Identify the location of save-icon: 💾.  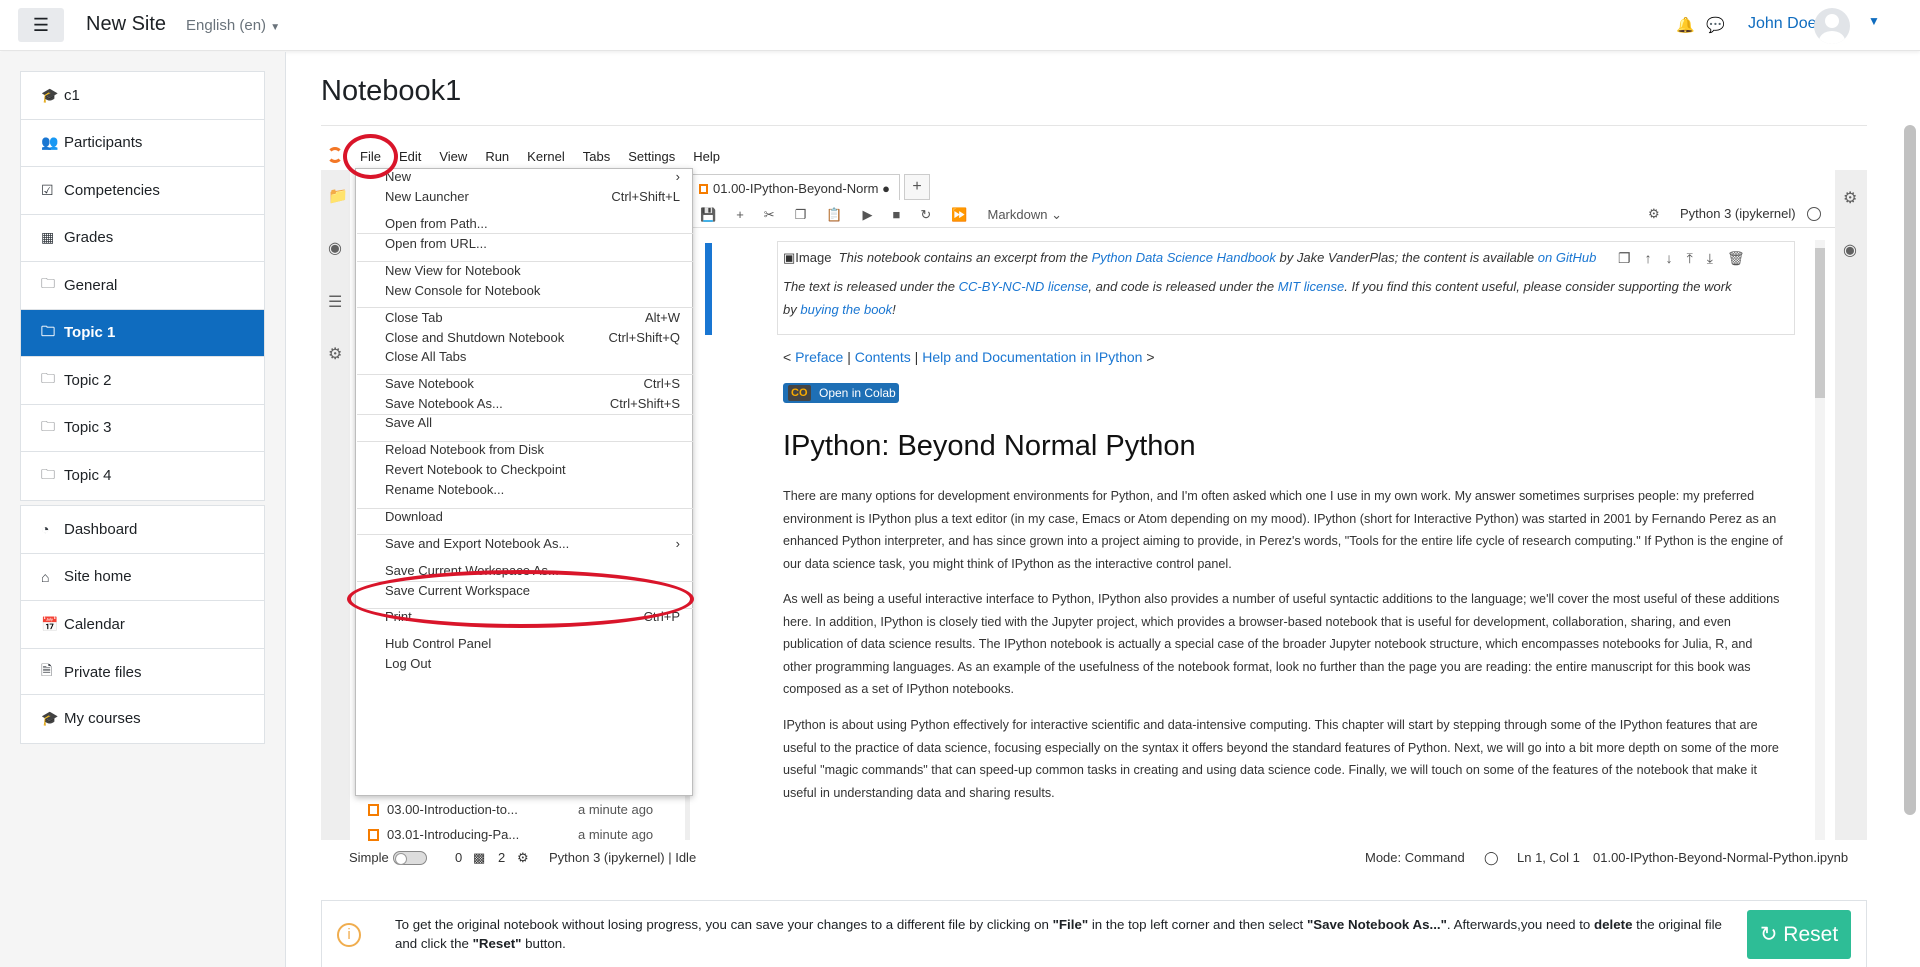
(708, 215).